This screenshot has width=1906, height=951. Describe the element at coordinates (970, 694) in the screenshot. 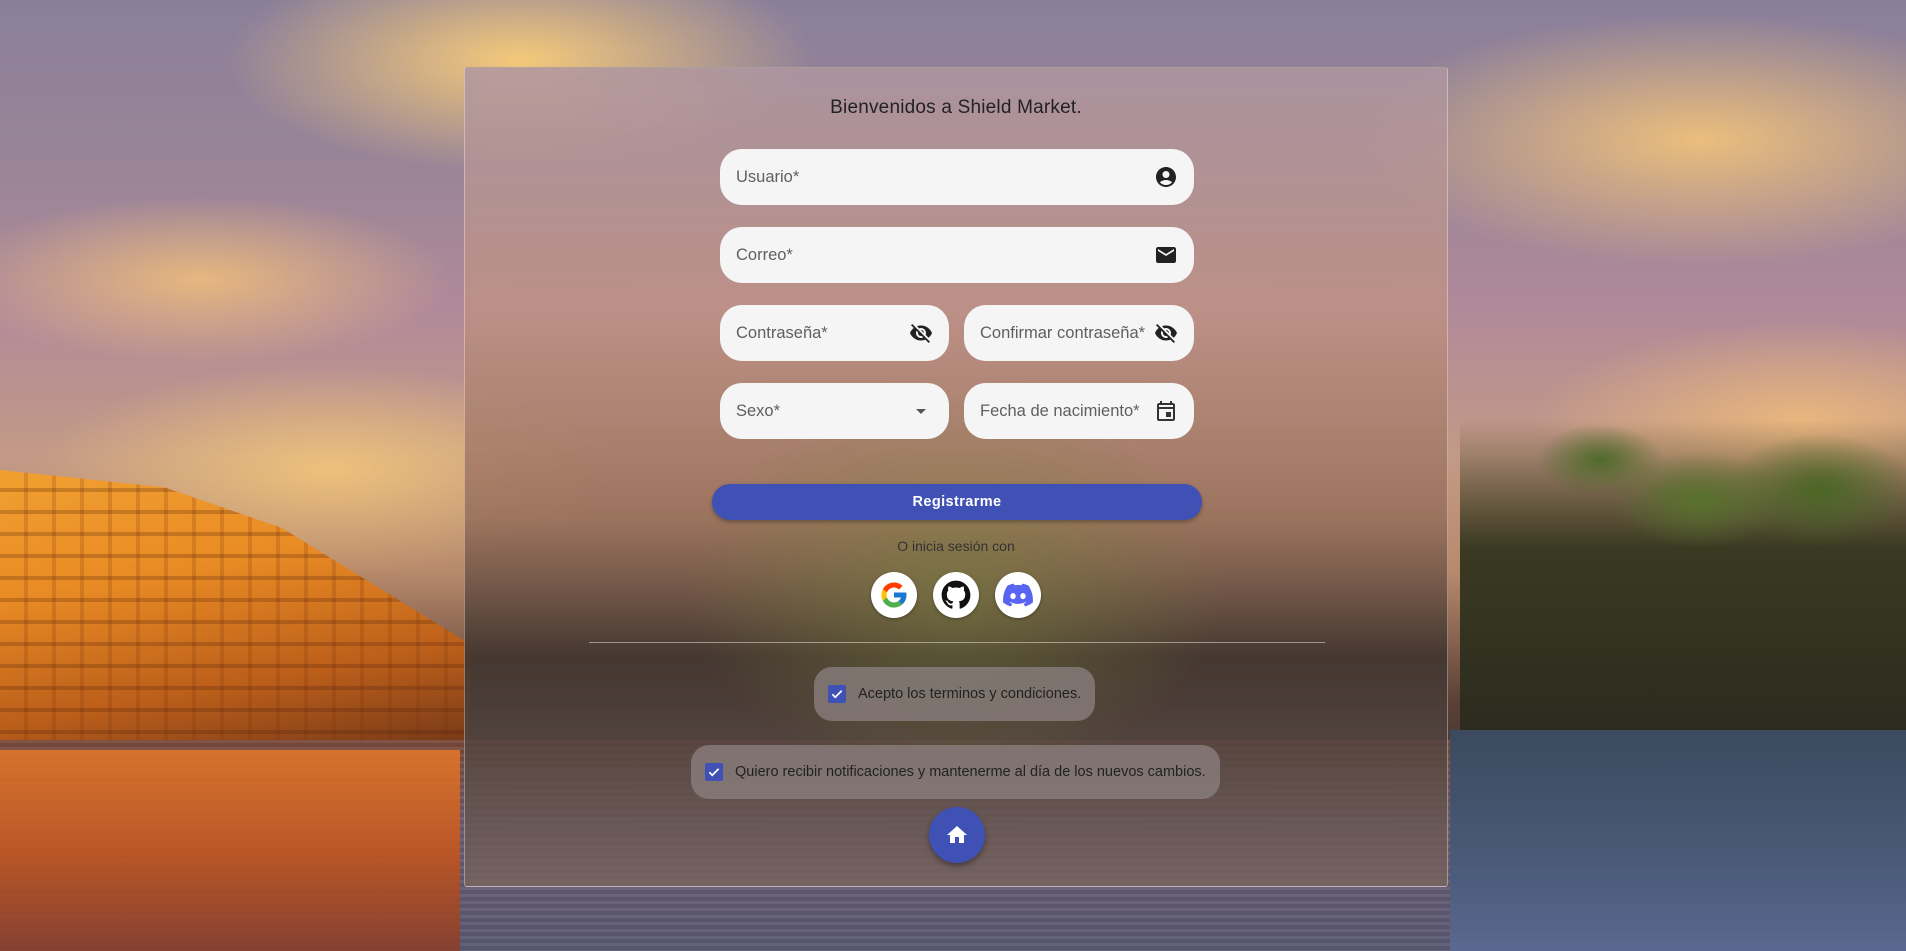

I see `terms-label: Acepto los terminos y condiciones.` at that location.